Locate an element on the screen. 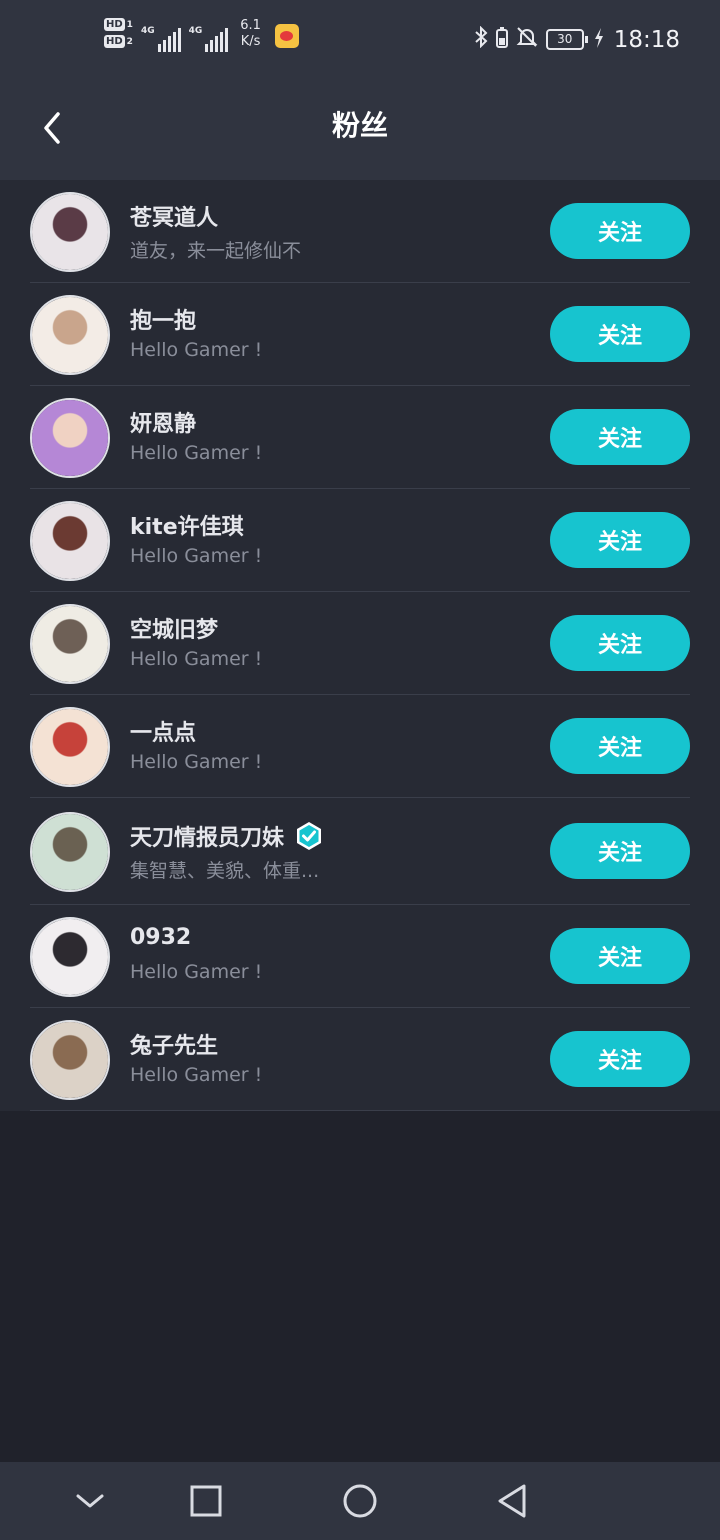  fan-row: 妍恩静 Hello Gamer ! 关注 is located at coordinates (360, 437).